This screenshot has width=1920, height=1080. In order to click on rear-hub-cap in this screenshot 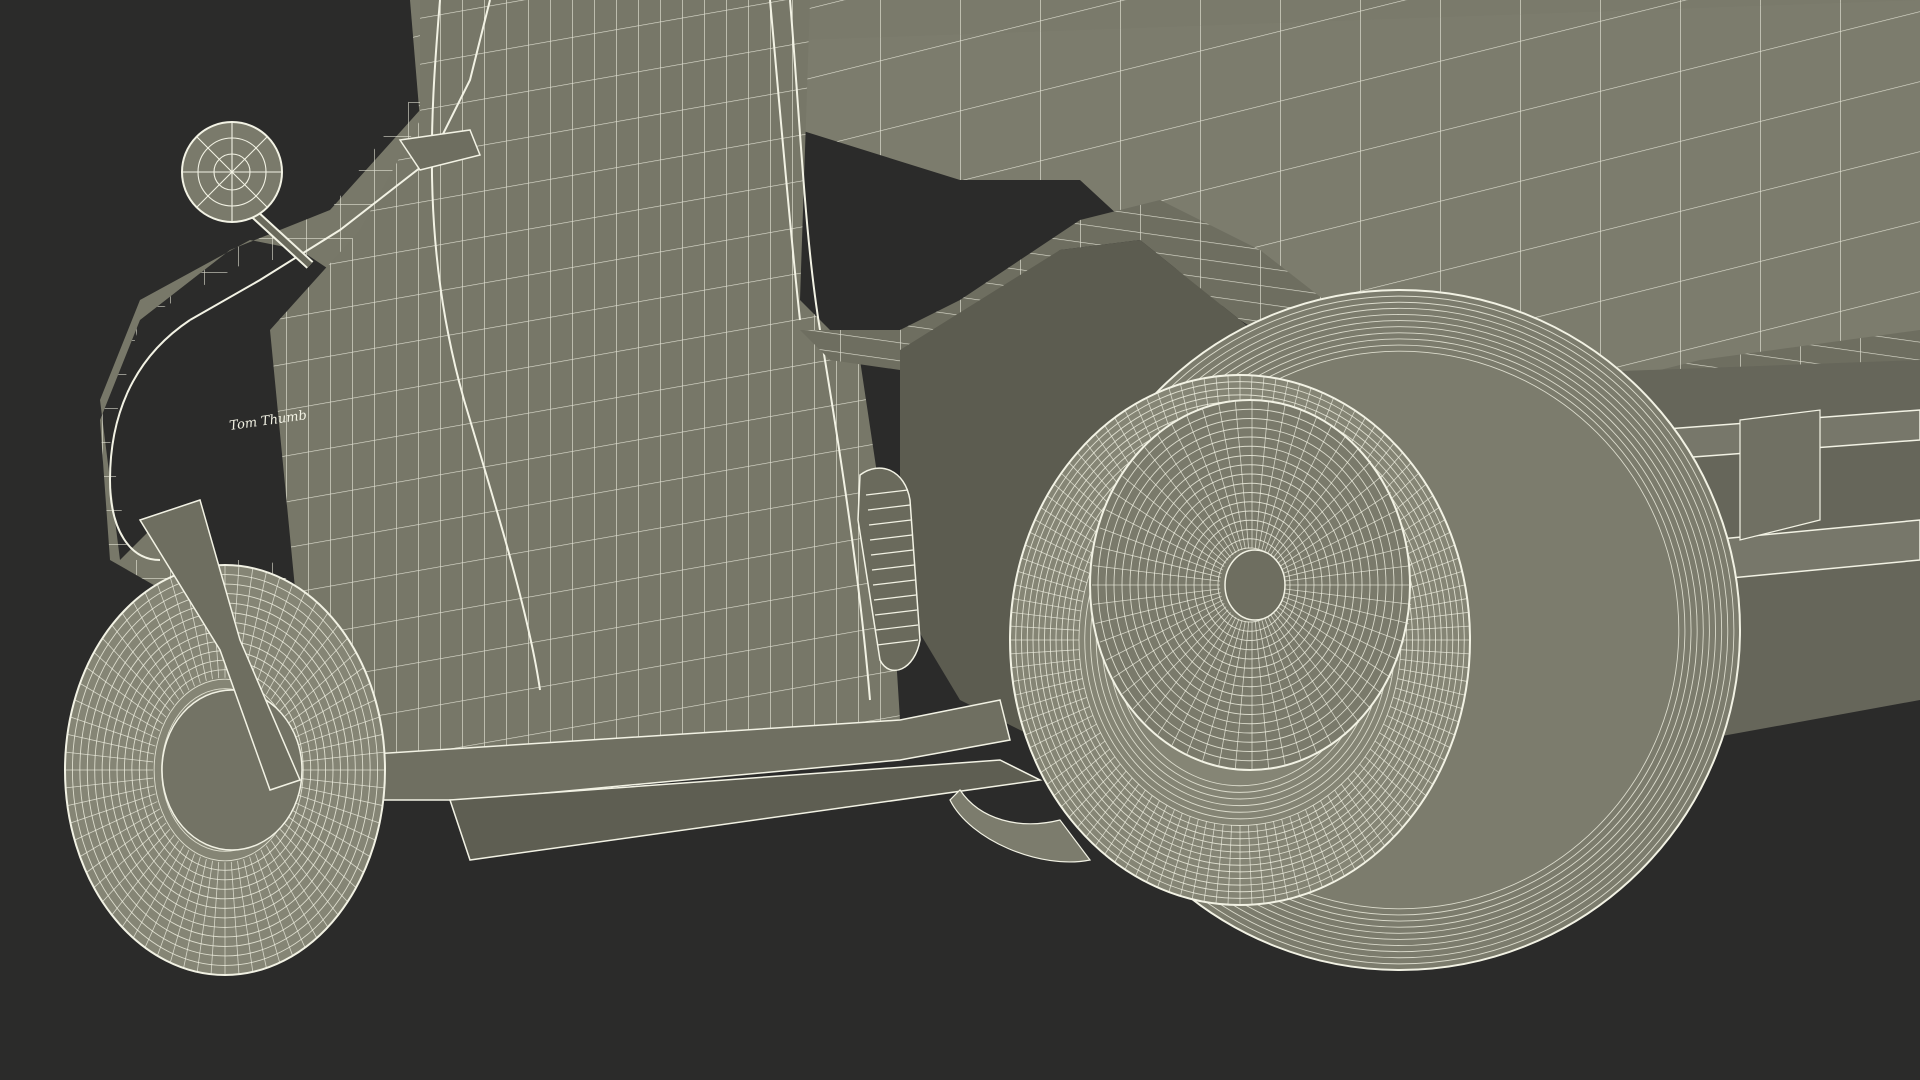, I will do `click(1255, 585)`.